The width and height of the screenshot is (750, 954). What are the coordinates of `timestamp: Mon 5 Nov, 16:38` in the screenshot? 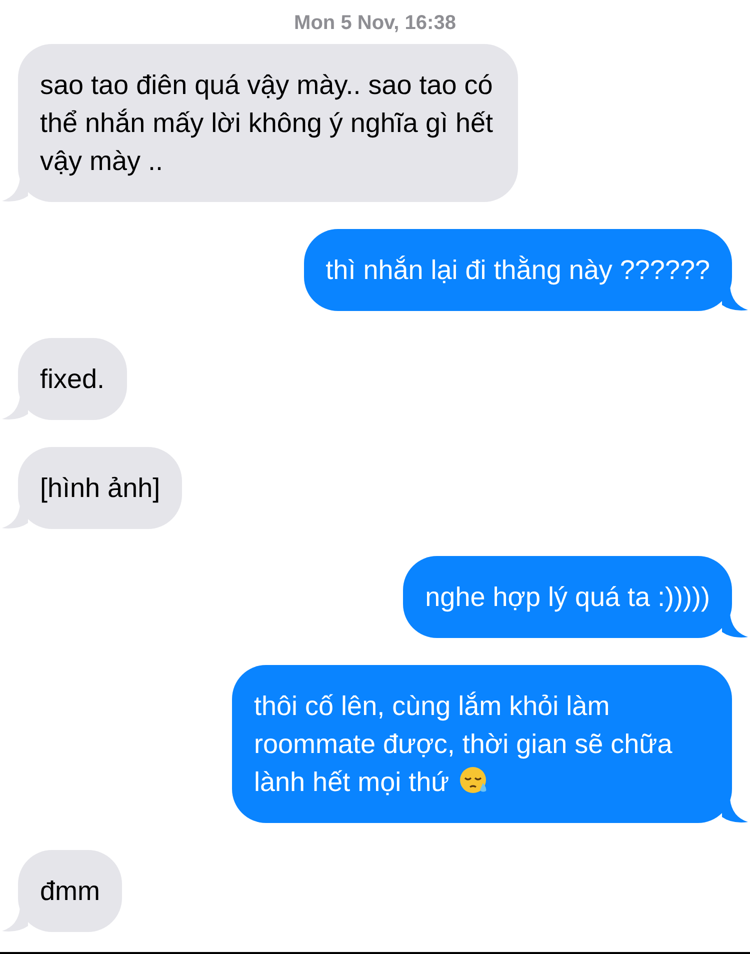 It's located at (375, 23).